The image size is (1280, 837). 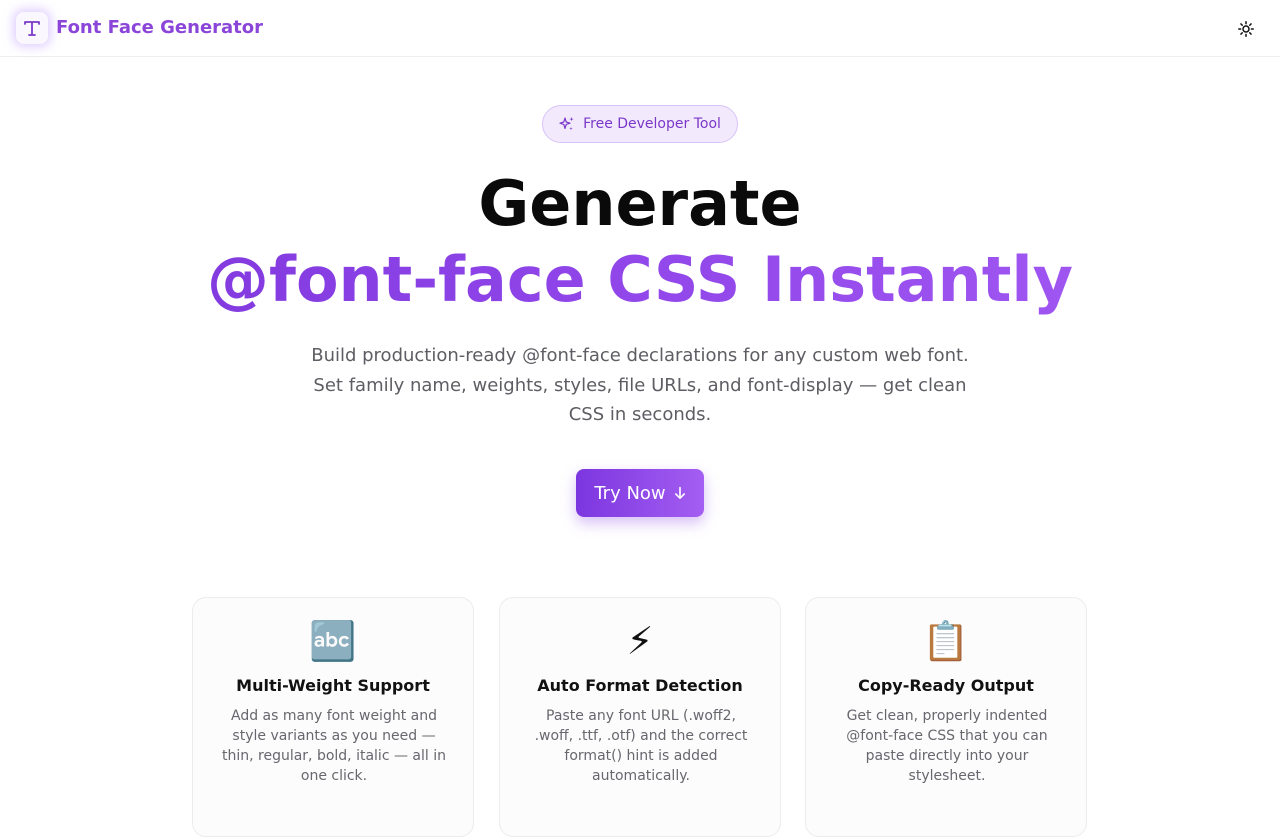 I want to click on try-now-button: Try Now, so click(x=640, y=493).